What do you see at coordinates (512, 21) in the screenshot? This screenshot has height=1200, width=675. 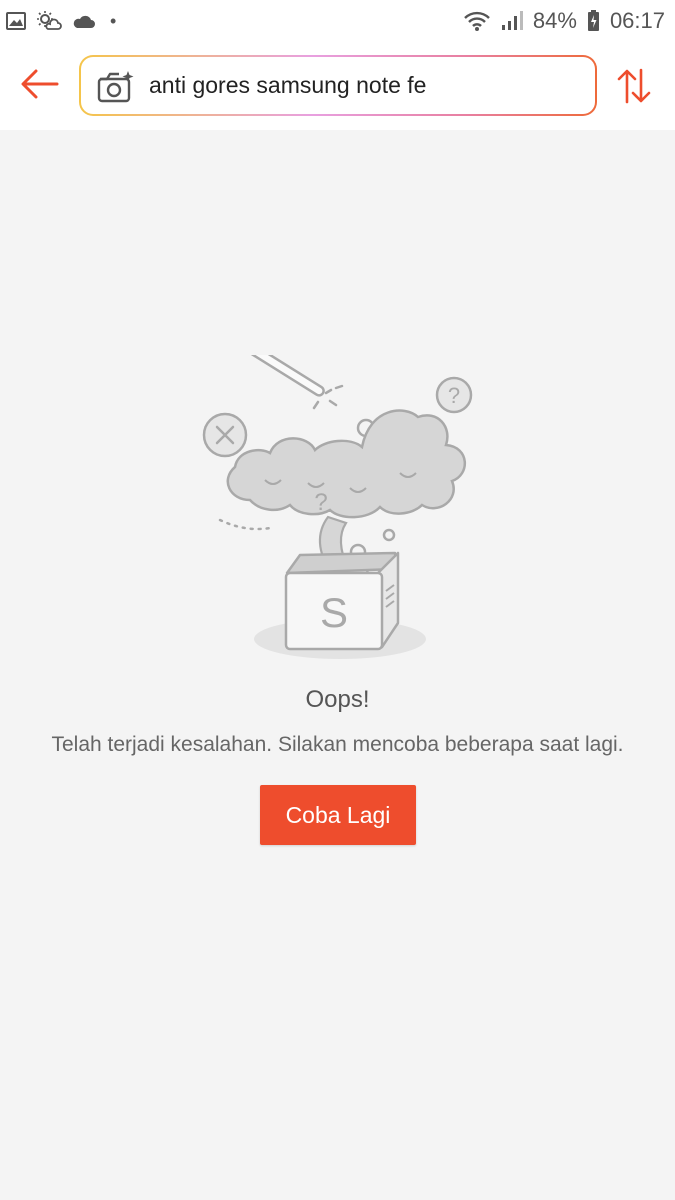 I see `signal-icon` at bounding box center [512, 21].